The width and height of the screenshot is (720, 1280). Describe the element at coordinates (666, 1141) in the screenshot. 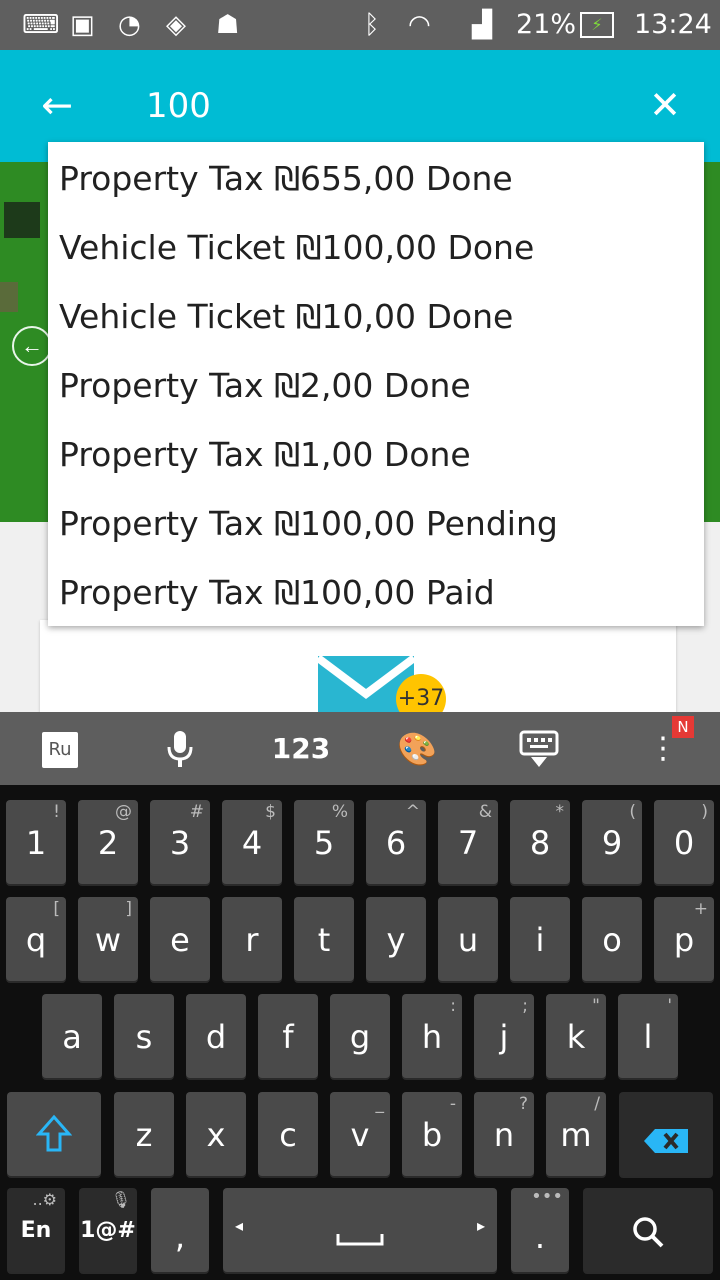

I see `backspace-icon` at that location.